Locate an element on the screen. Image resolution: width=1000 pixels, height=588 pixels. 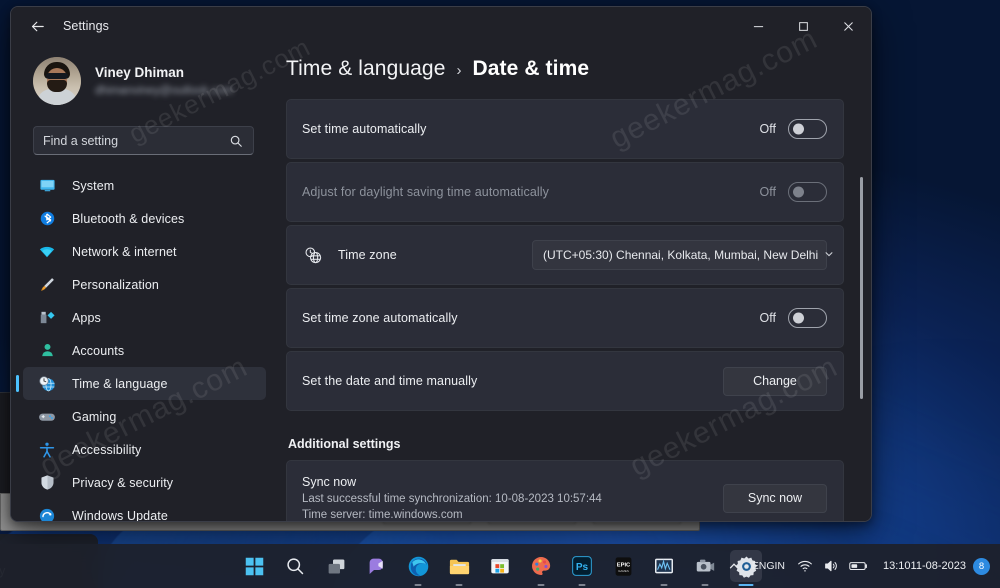
task-view-button is located at coordinates (336, 566).